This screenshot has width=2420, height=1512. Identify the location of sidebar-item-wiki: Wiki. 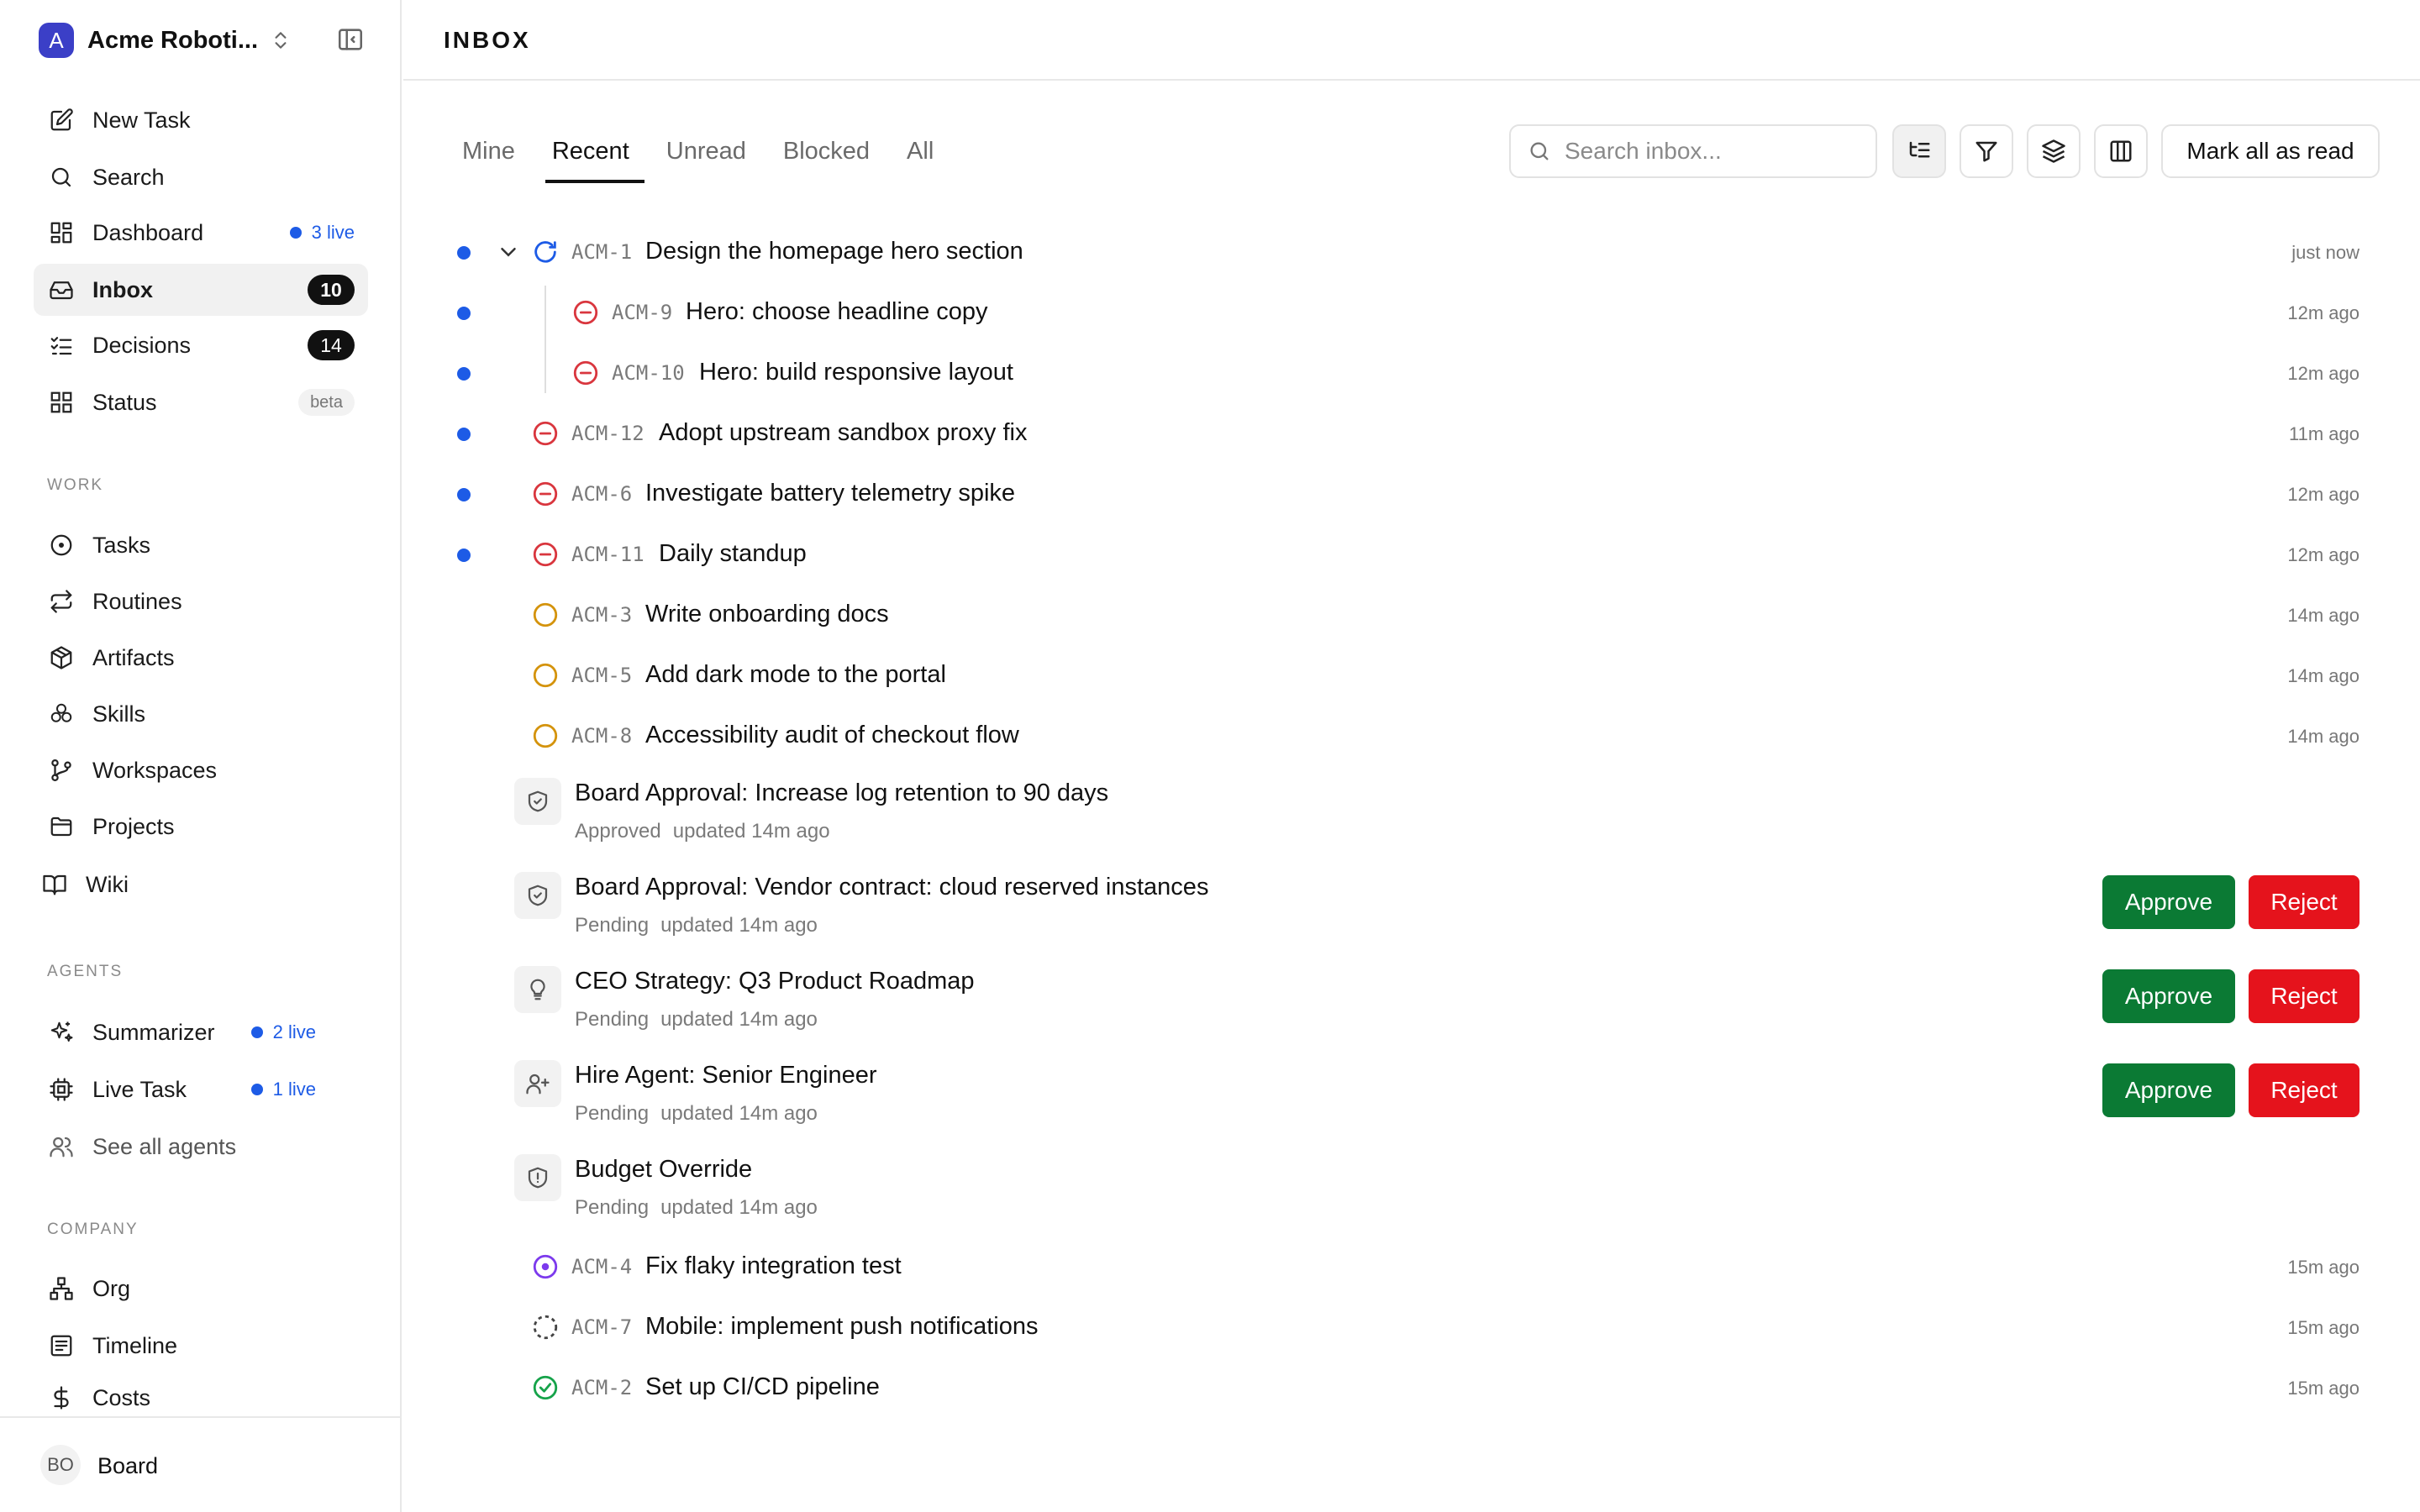
(194, 884).